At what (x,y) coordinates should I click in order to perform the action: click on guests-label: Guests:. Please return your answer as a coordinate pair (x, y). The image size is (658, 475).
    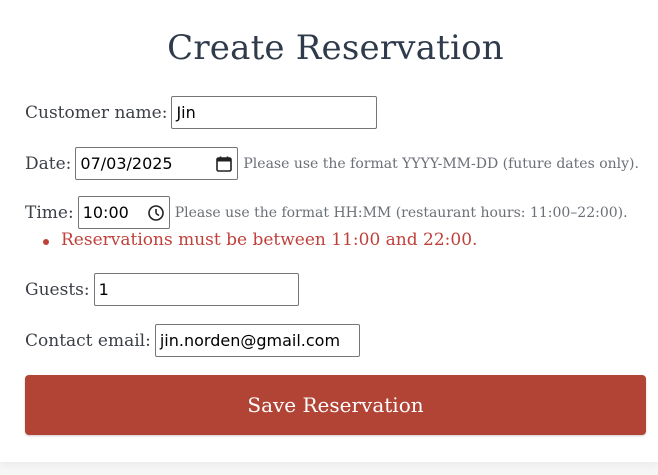
    Looking at the image, I should click on (57, 289).